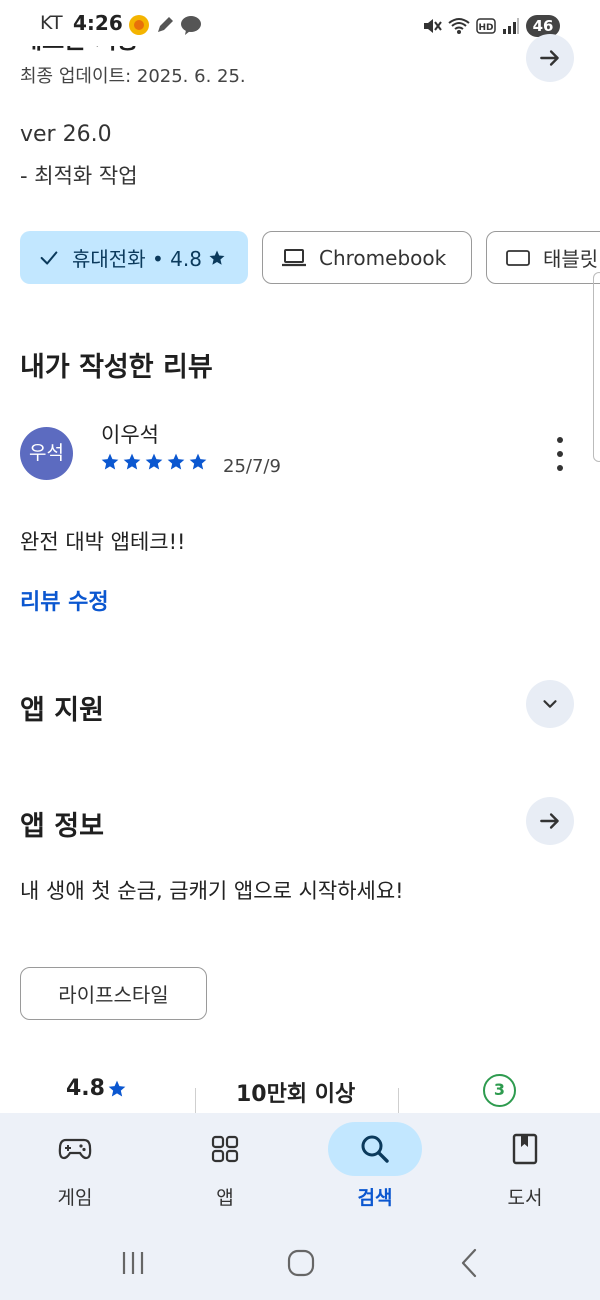 Image resolution: width=600 pixels, height=1300 pixels. I want to click on bottom-navigation: 게임 앱 검색 도서, so click(300, 1169).